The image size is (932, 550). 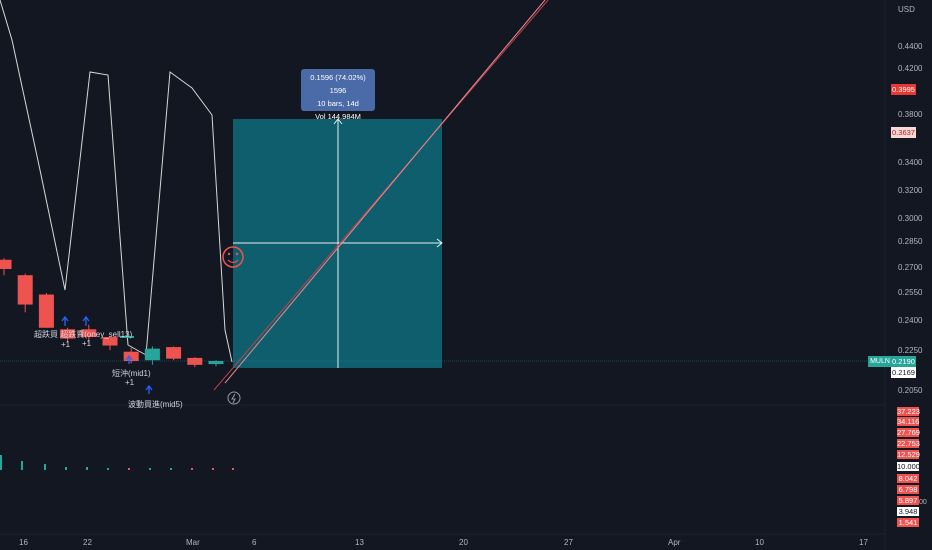 I want to click on time-tick: Apr, so click(x=674, y=542).